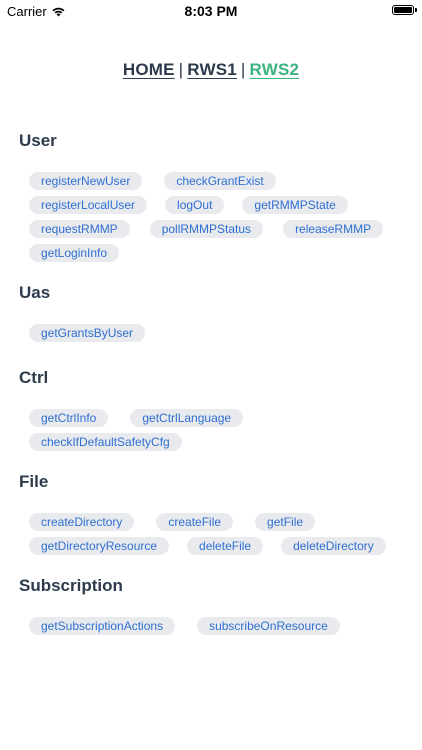 Image resolution: width=422 pixels, height=750 pixels. I want to click on section-title-ctrl: Ctrl, so click(34, 377).